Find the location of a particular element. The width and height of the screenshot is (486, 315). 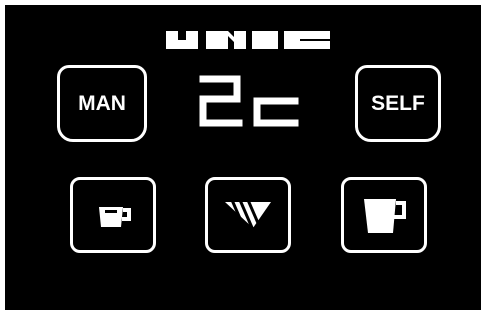

cup-count-display: 2c is located at coordinates (247, 100).